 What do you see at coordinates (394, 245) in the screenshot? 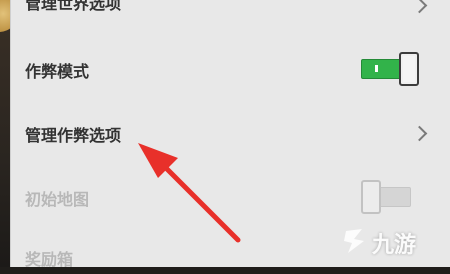
I see `watermark-text: 九游` at bounding box center [394, 245].